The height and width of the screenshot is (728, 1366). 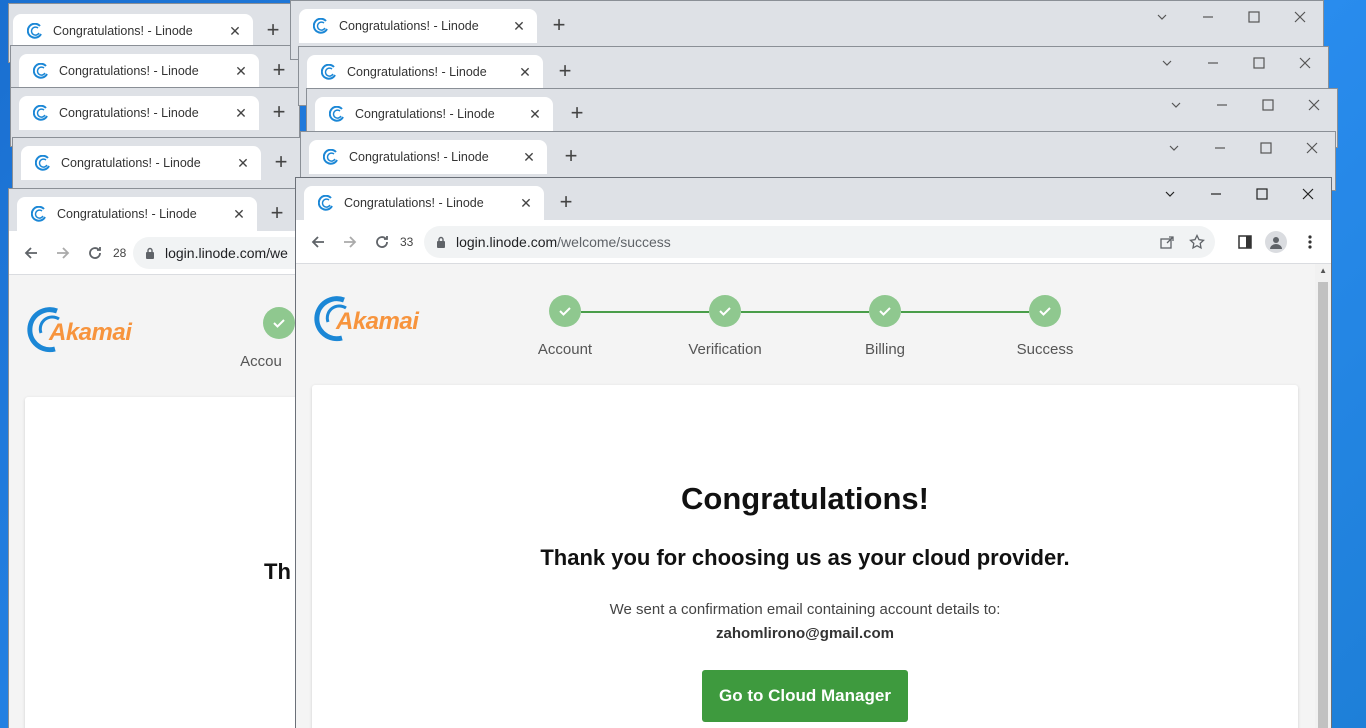 I want to click on scrollbar-thumb, so click(x=1323, y=505).